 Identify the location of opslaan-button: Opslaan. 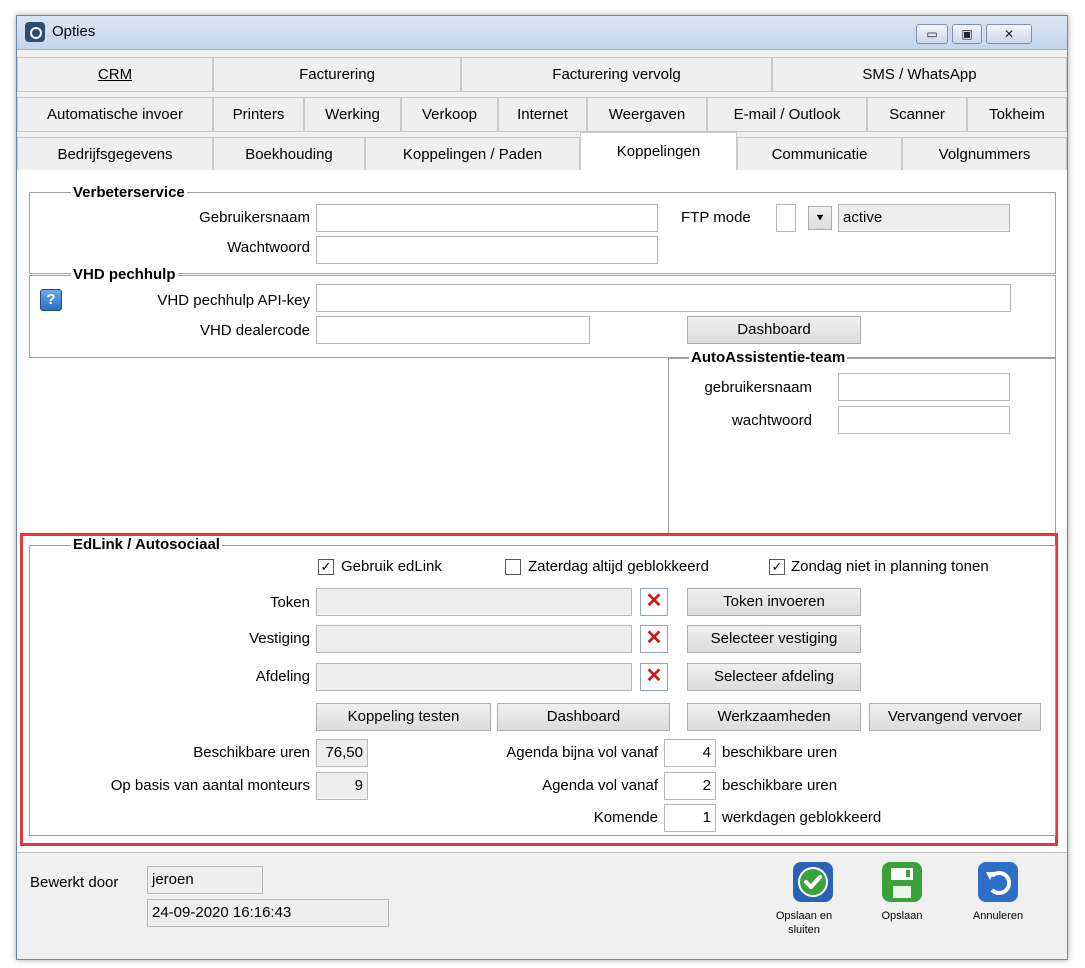
(907, 902).